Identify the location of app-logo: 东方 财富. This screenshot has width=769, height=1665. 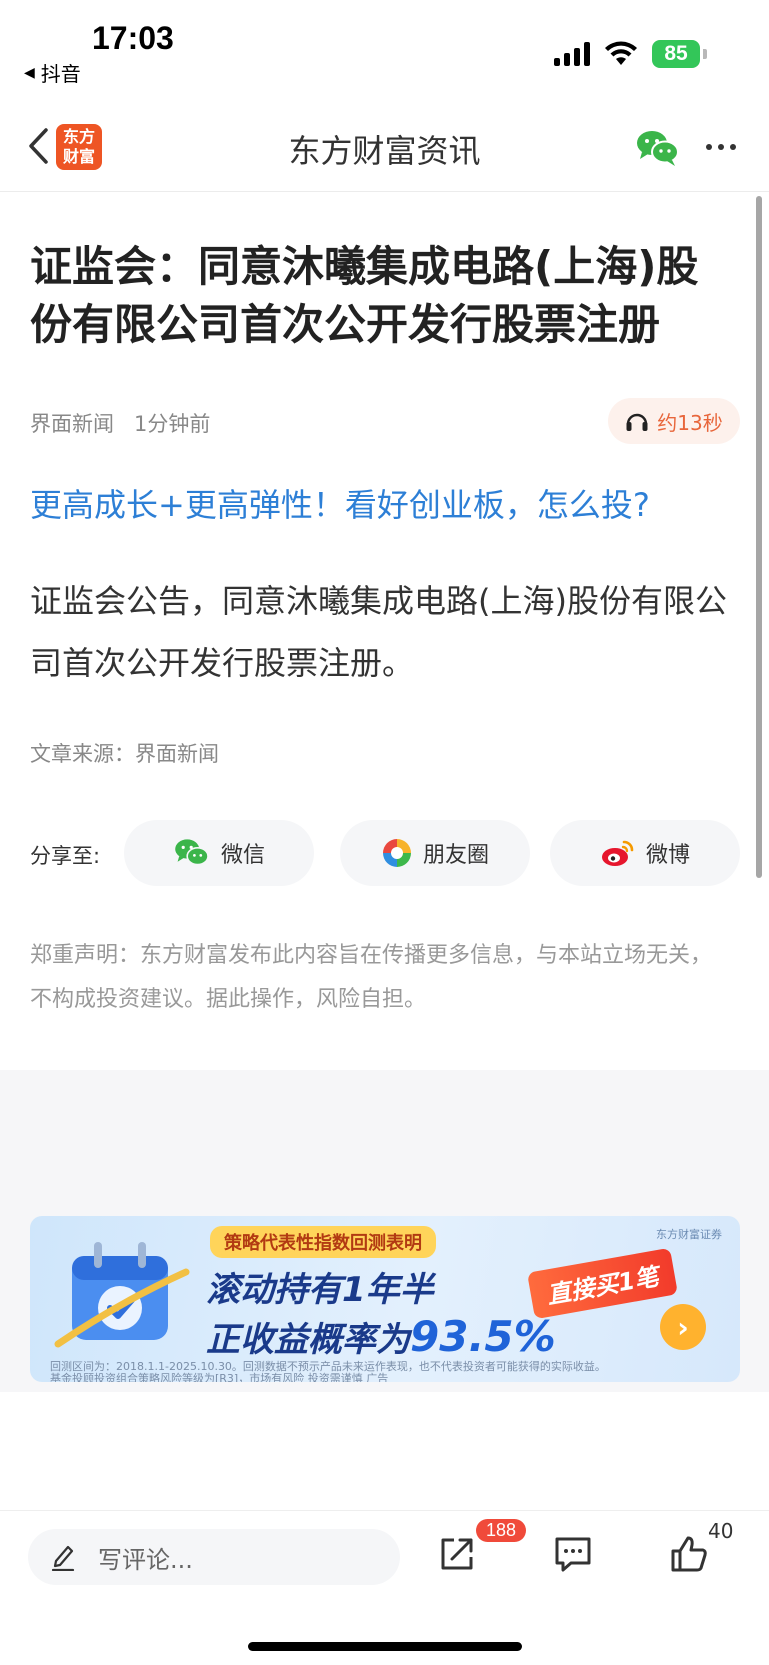
(79, 147).